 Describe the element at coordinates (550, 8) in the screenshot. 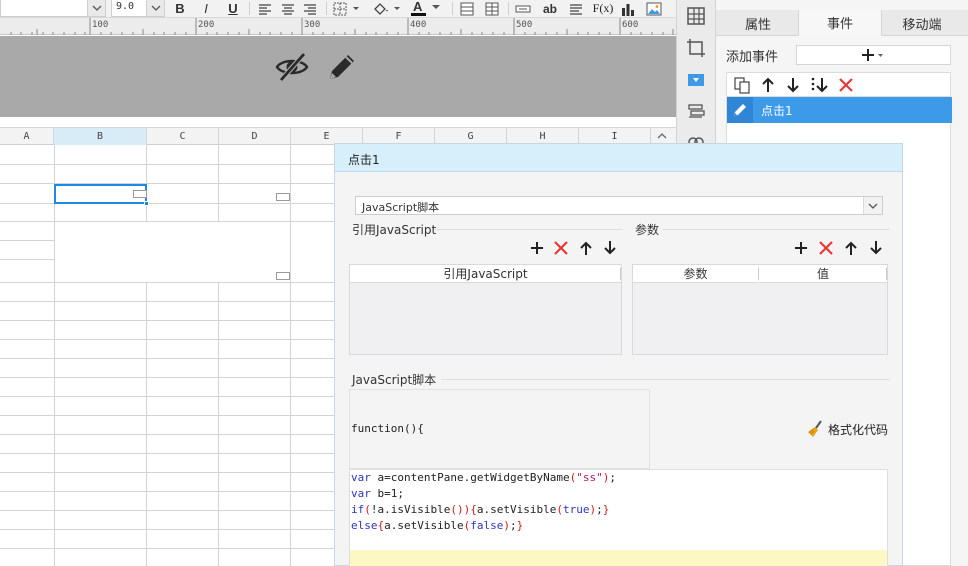

I see `text-ab-button: ab` at that location.